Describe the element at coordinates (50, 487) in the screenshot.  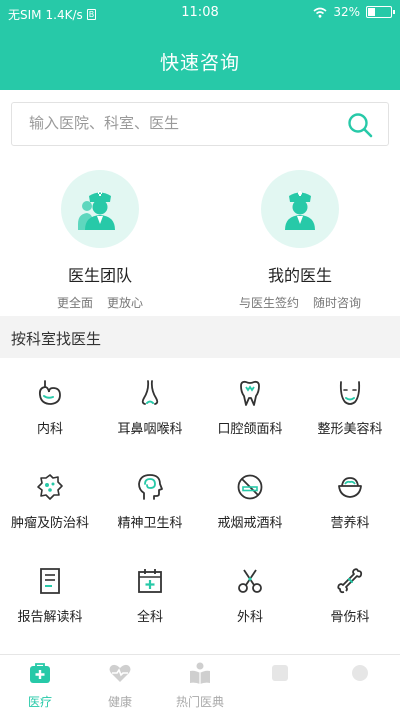
I see `tumor-cell-icon` at that location.